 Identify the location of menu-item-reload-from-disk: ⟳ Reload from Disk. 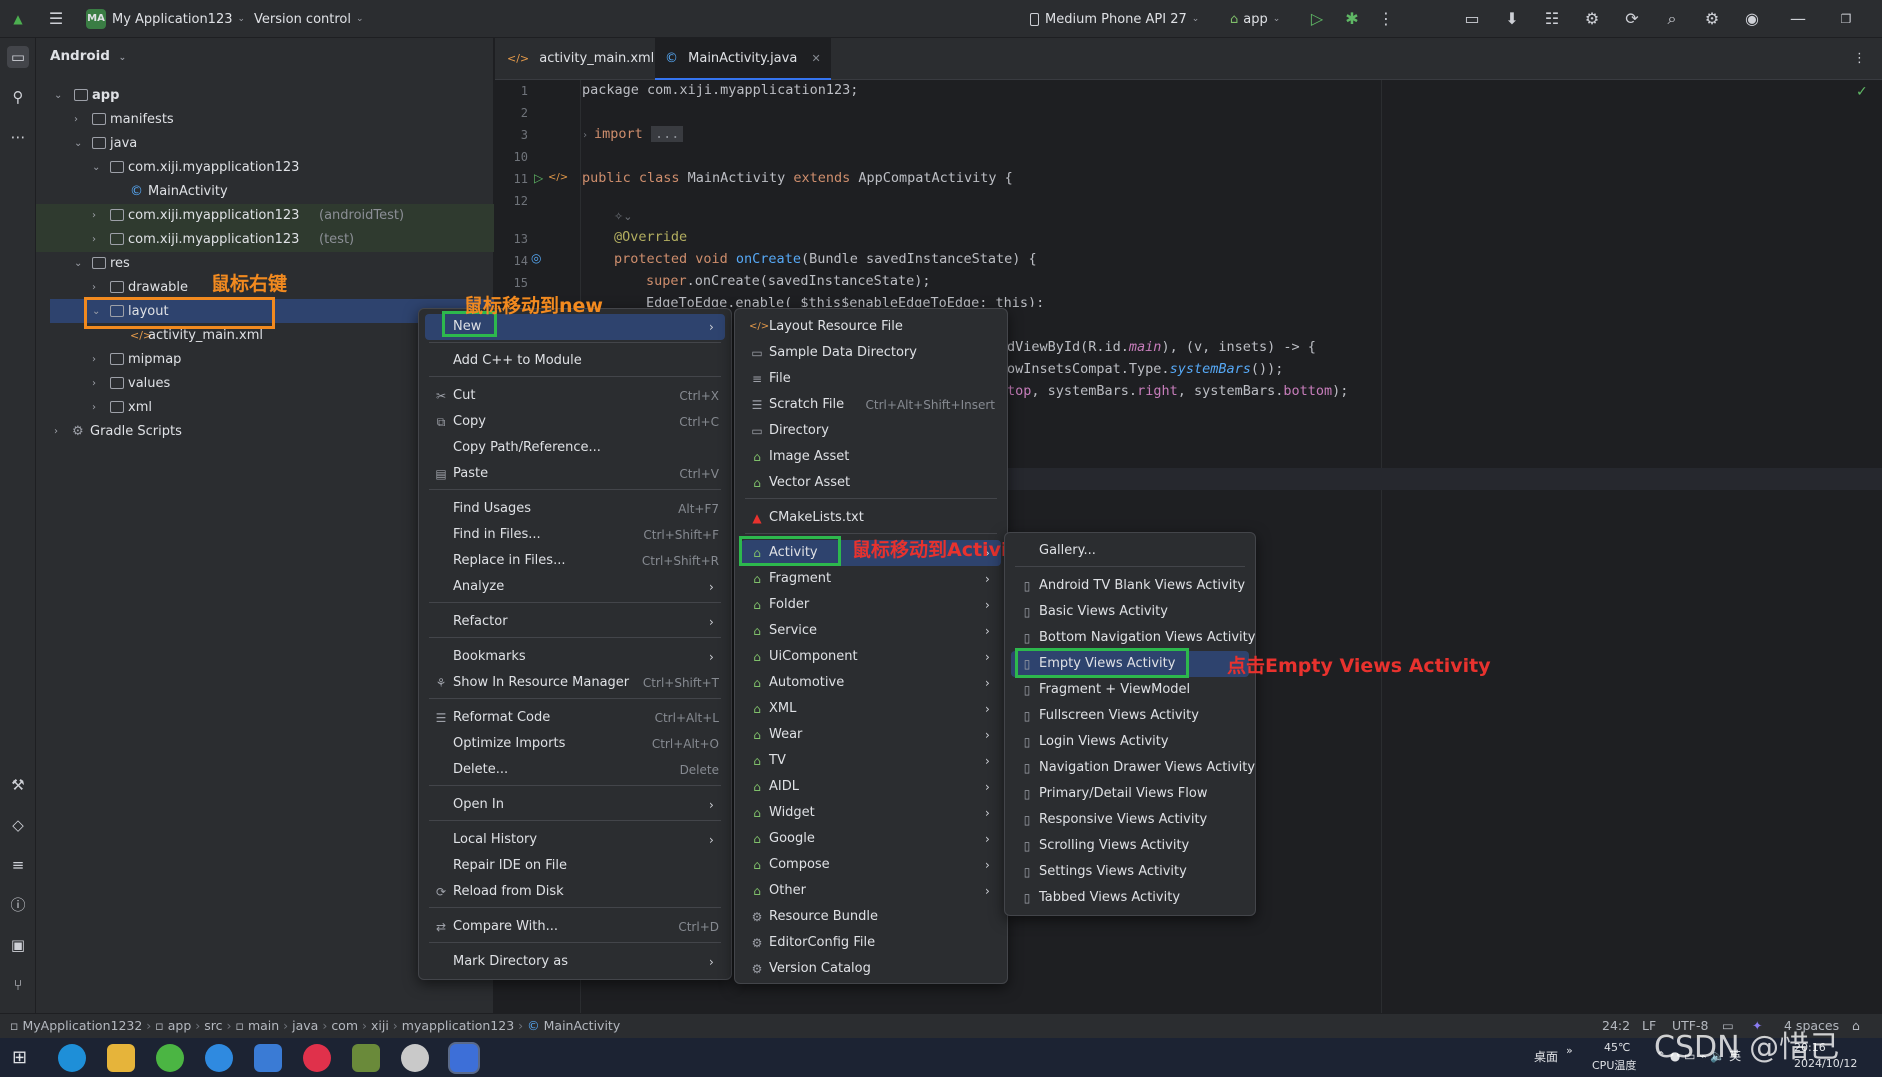
(575, 892).